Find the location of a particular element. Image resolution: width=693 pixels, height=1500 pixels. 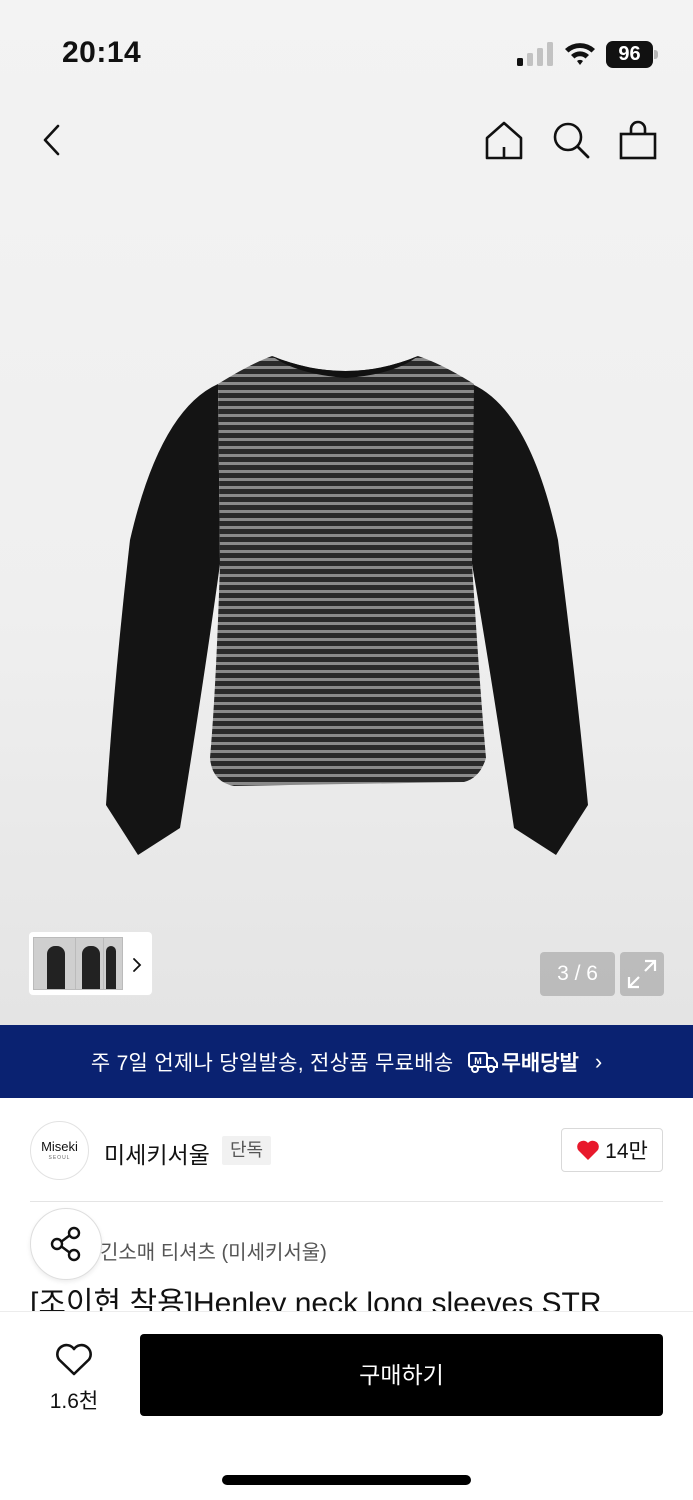

home-indicator is located at coordinates (346, 1480).